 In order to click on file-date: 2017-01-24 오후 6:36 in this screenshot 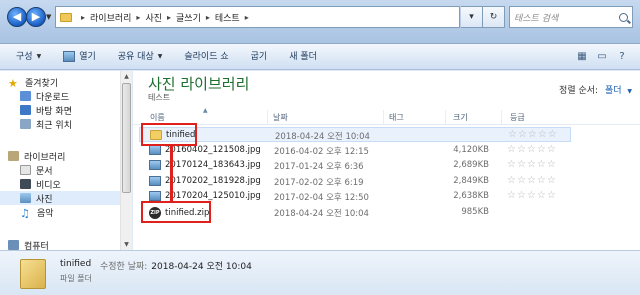, I will do `click(319, 167)`.